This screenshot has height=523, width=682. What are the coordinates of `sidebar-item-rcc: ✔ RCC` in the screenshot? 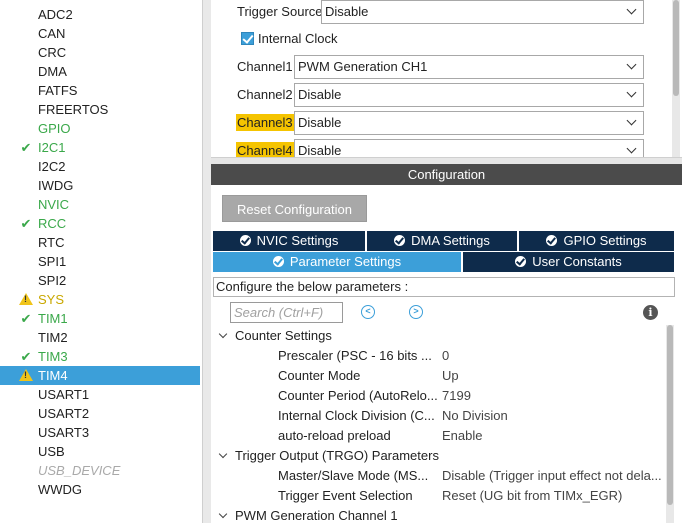 It's located at (100, 223).